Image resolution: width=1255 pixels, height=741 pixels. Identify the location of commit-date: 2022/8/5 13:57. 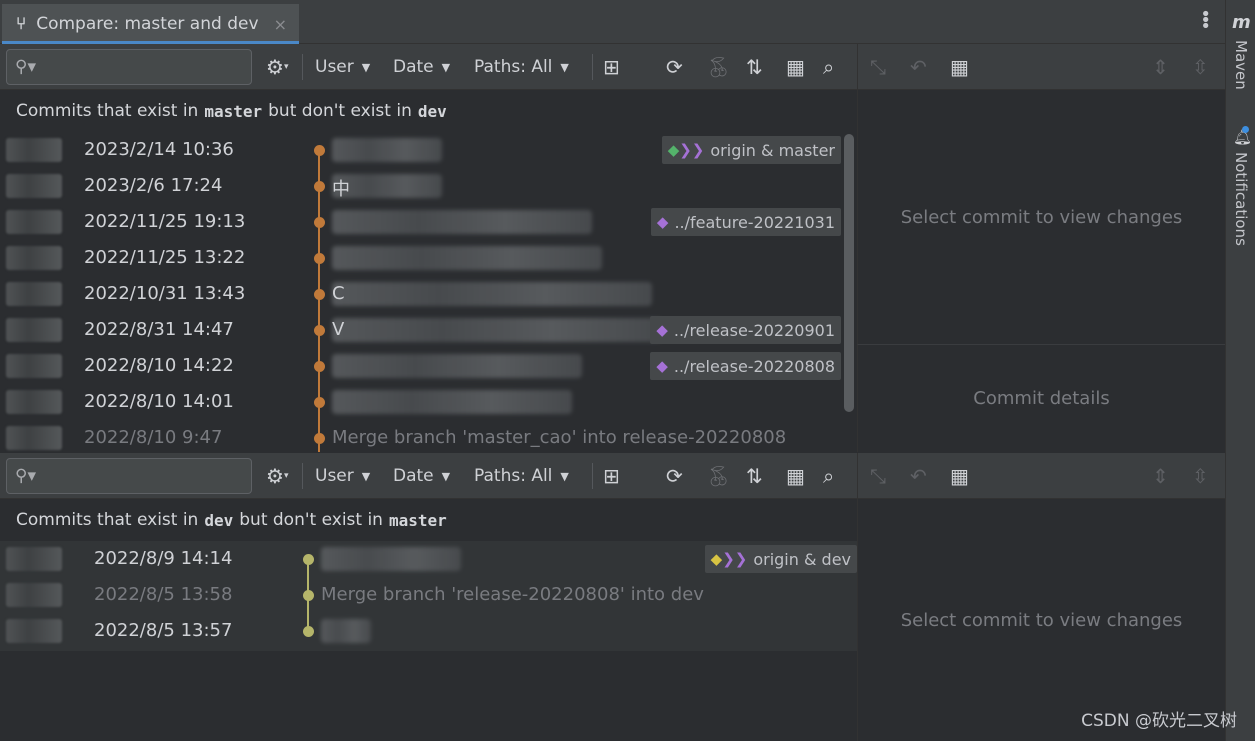
(163, 630).